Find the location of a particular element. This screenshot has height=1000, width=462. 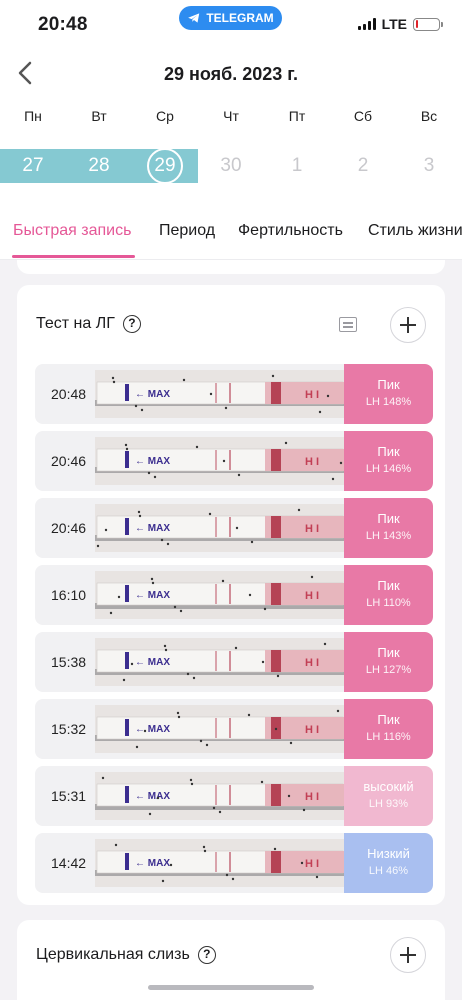

weekday-row: Пн Вт Ср Чт Пт Сб Вс is located at coordinates (231, 118).